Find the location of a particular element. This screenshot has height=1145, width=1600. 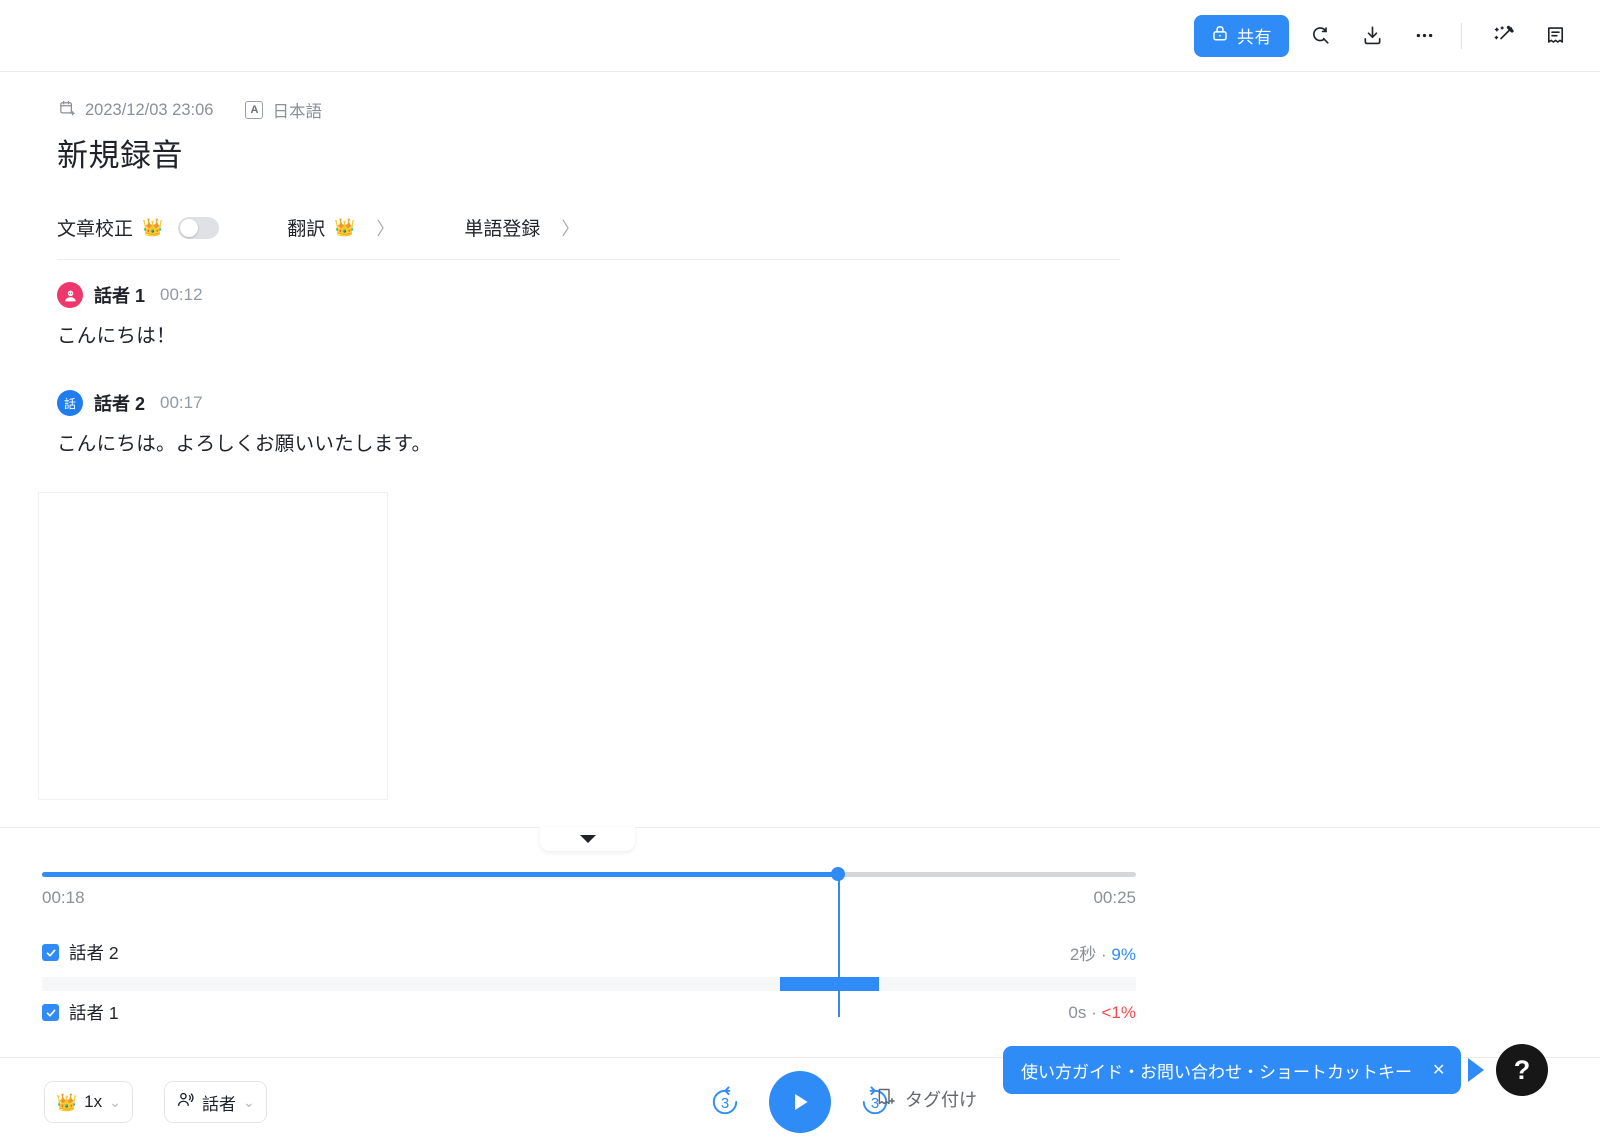

speaker-name: 話者 2 is located at coordinates (119, 403).